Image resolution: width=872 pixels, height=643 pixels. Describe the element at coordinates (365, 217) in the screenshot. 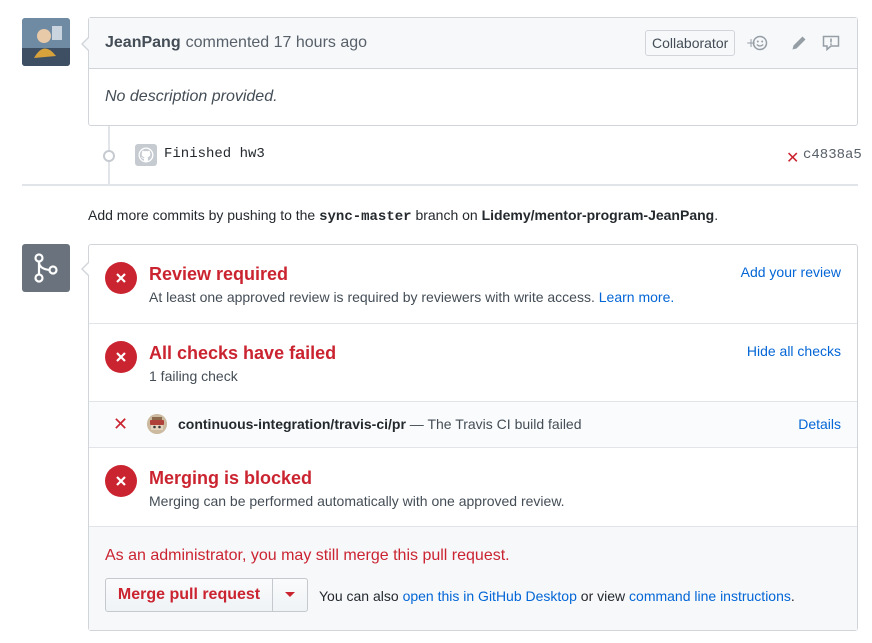

I see `branch-name: sync-master` at that location.